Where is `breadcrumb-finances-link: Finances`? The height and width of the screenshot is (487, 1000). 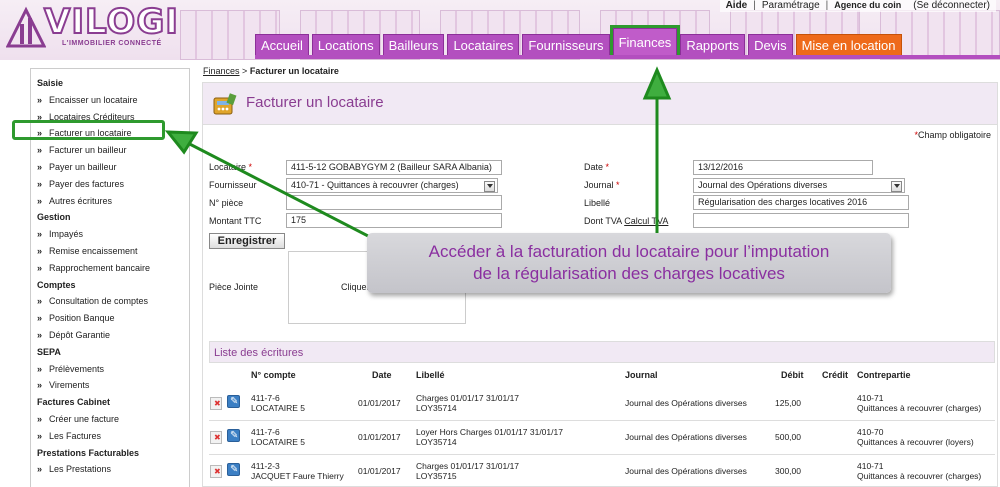 breadcrumb-finances-link: Finances is located at coordinates (221, 71).